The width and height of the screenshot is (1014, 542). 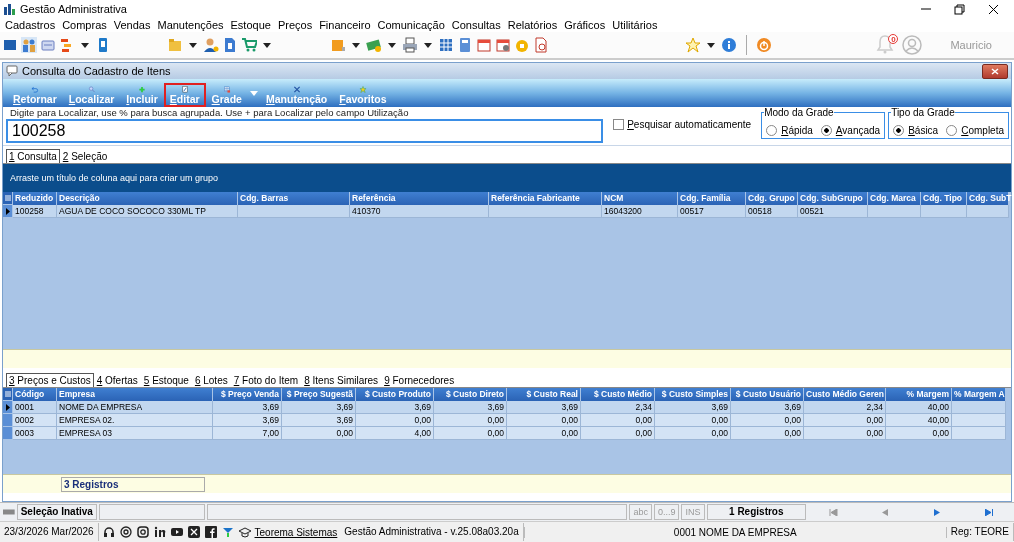 What do you see at coordinates (296, 532) in the screenshot?
I see `link: Teorema Sistemas` at bounding box center [296, 532].